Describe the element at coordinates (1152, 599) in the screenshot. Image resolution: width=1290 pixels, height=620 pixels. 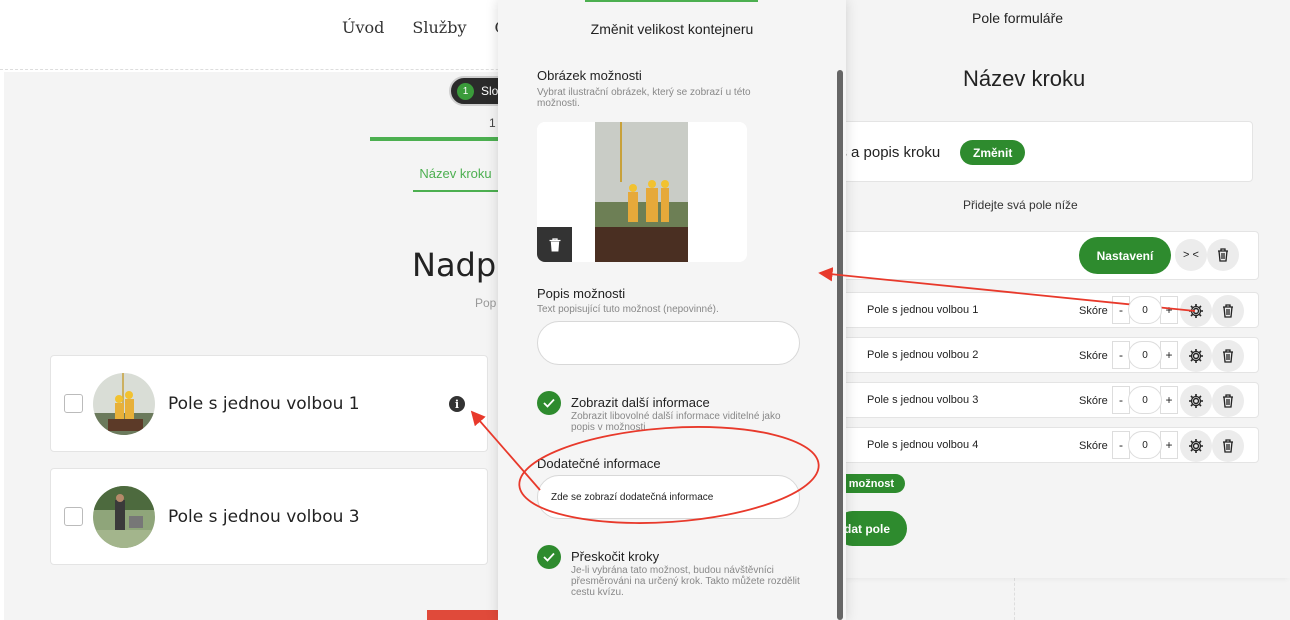
I see `page-background` at that location.